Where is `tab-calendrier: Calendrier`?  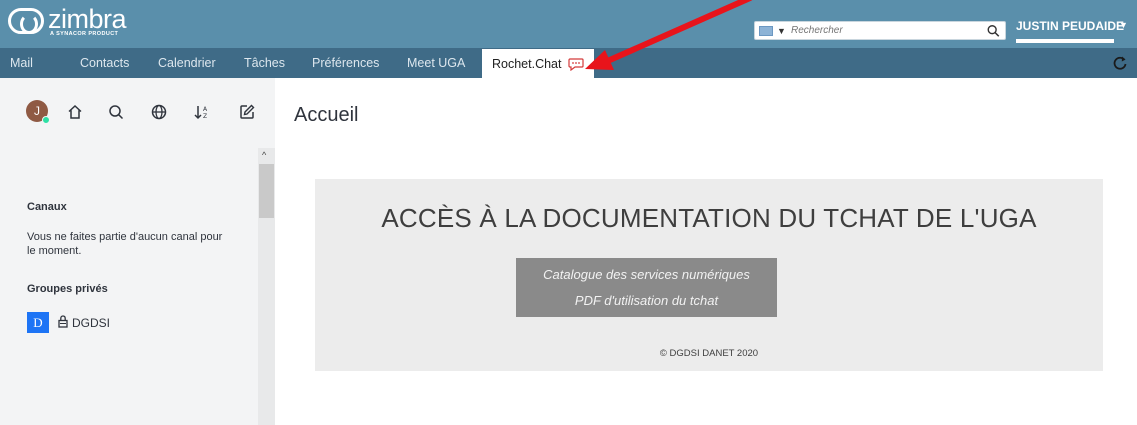 tab-calendrier: Calendrier is located at coordinates (187, 63).